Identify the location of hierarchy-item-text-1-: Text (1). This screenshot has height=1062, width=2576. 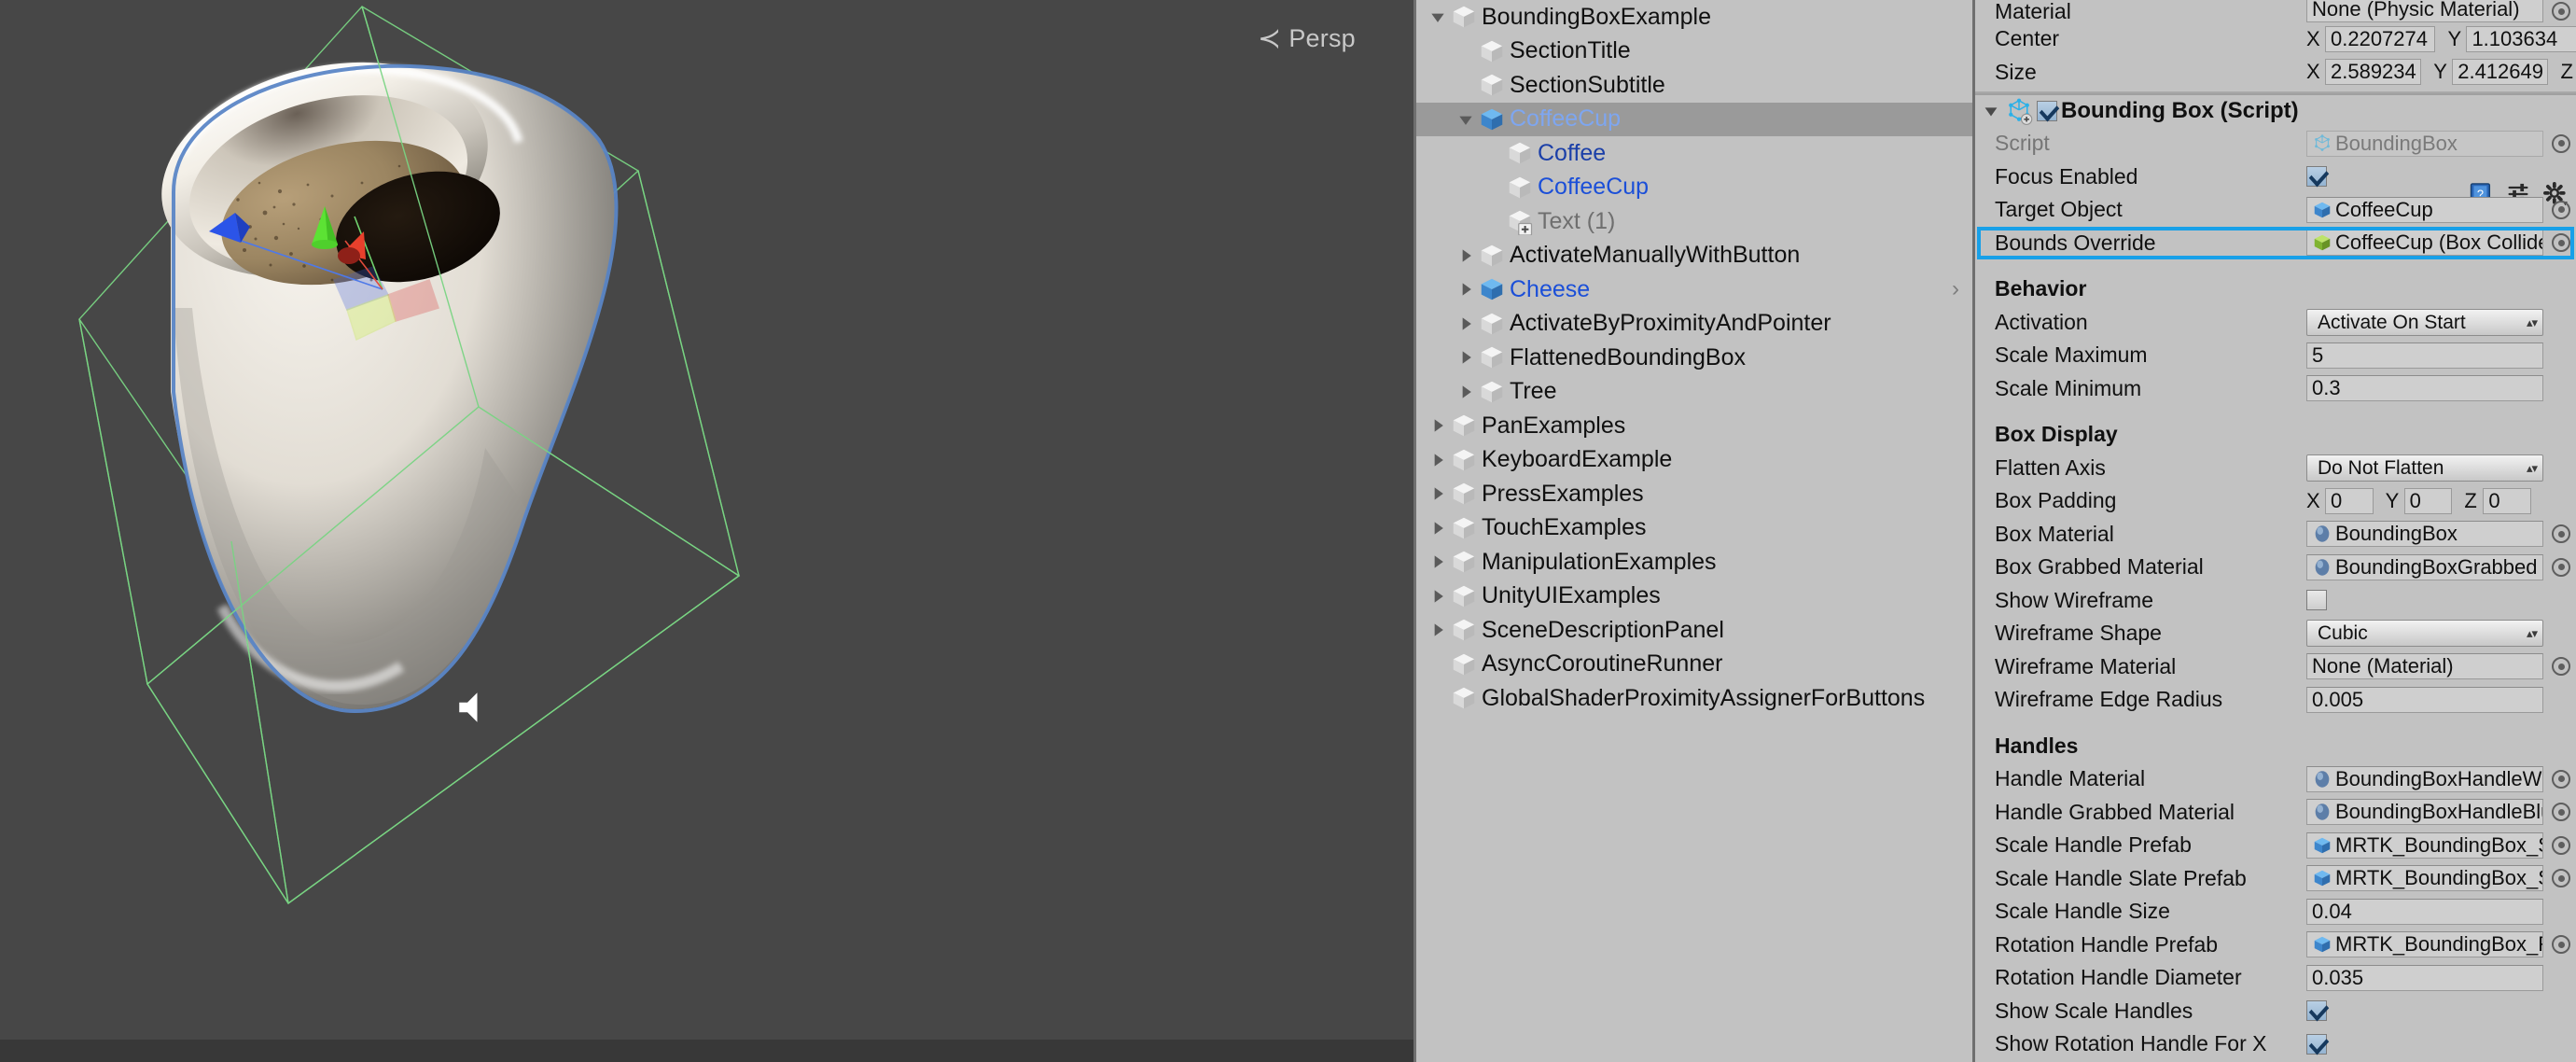
(1694, 221).